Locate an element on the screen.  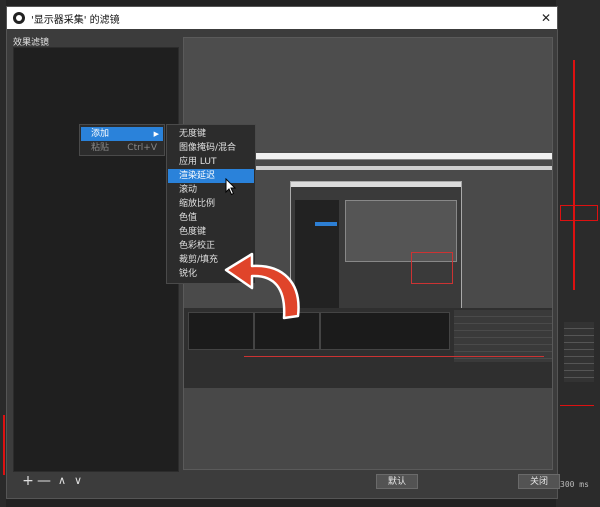
menu-item-label: 添加 is located at coordinates (100, 134).